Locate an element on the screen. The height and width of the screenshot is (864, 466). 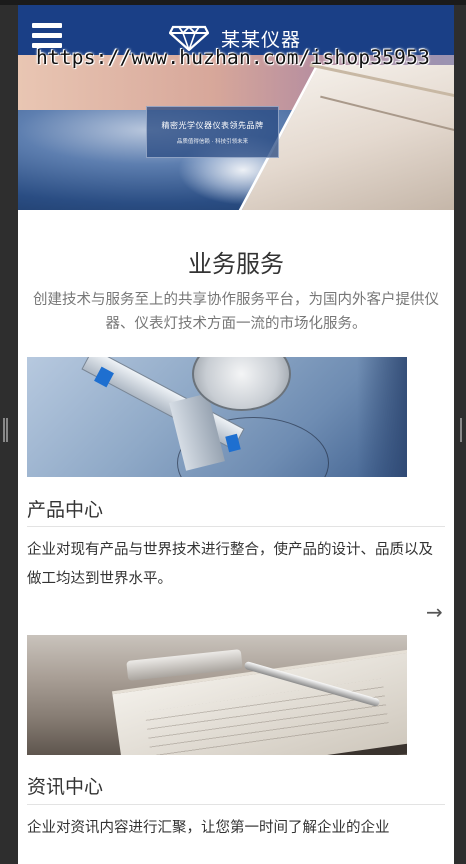
news-center-title: 资讯中心 is located at coordinates (65, 785).